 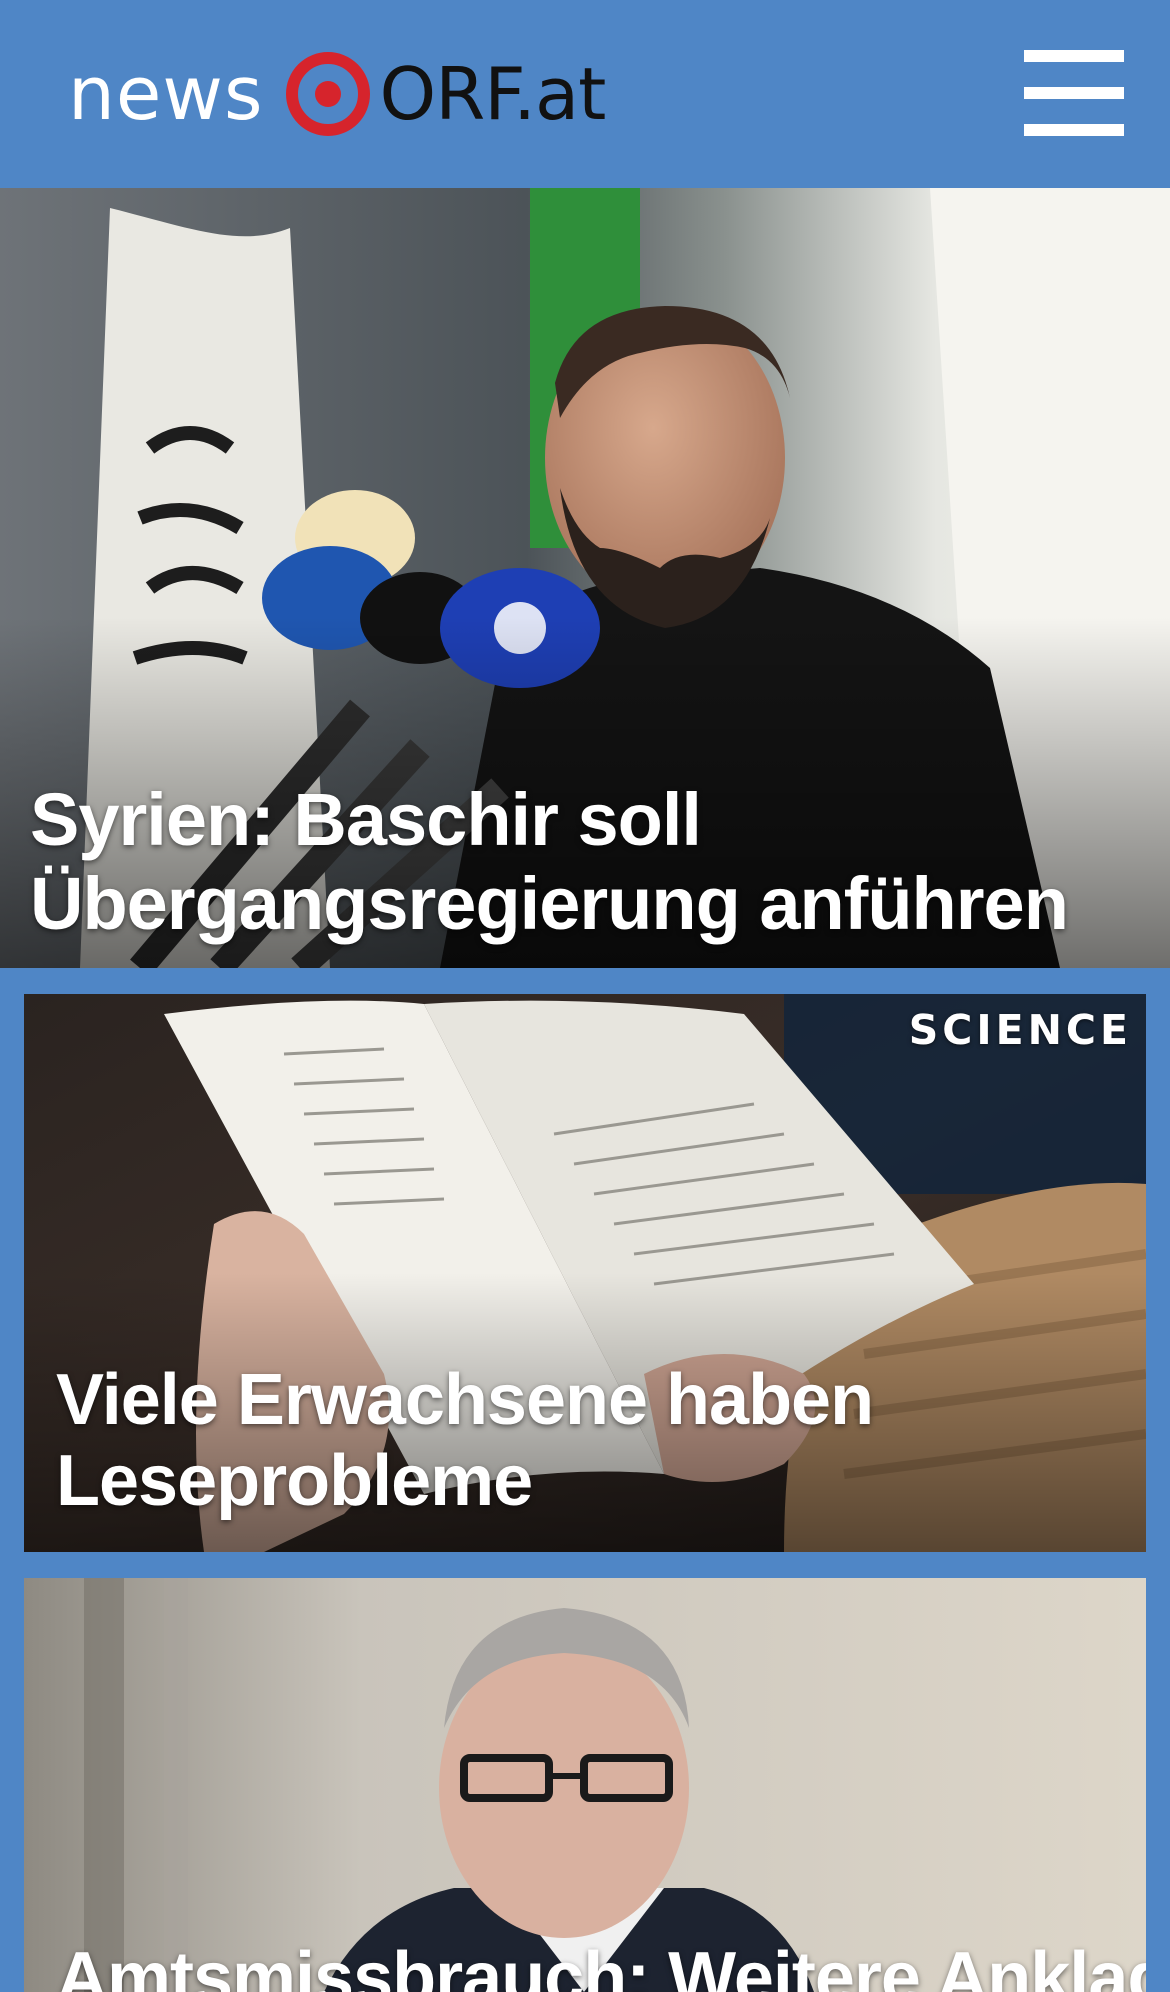 What do you see at coordinates (1020, 1030) in the screenshot?
I see `category-tag: SCIENCE` at bounding box center [1020, 1030].